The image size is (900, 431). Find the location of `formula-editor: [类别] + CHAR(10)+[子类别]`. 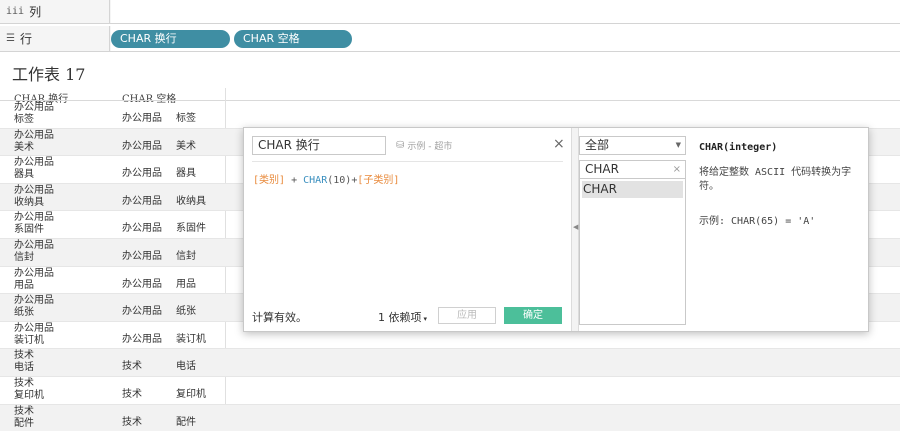

formula-editor: [类别] + CHAR(10)+[子类别] is located at coordinates (326, 178).